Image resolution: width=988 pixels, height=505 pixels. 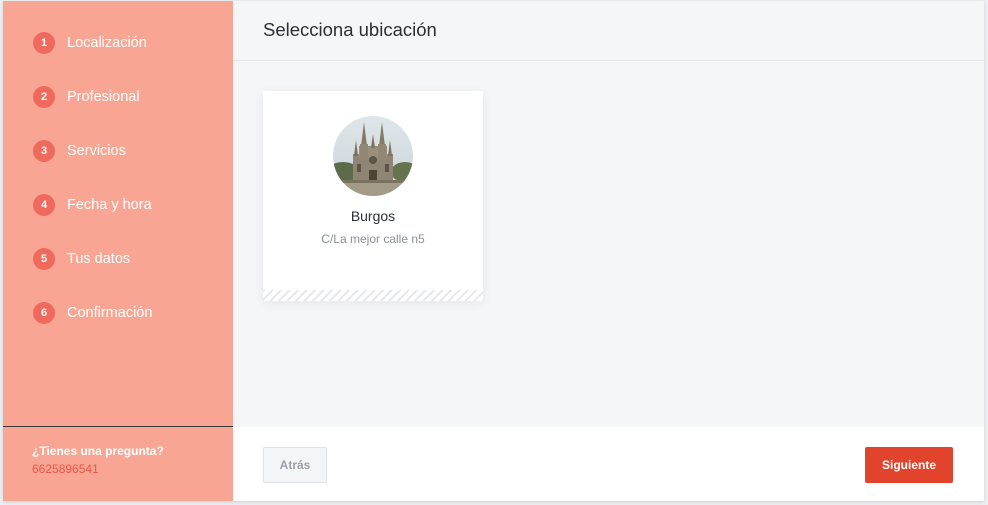 What do you see at coordinates (44, 43) in the screenshot?
I see `step-number: 1` at bounding box center [44, 43].